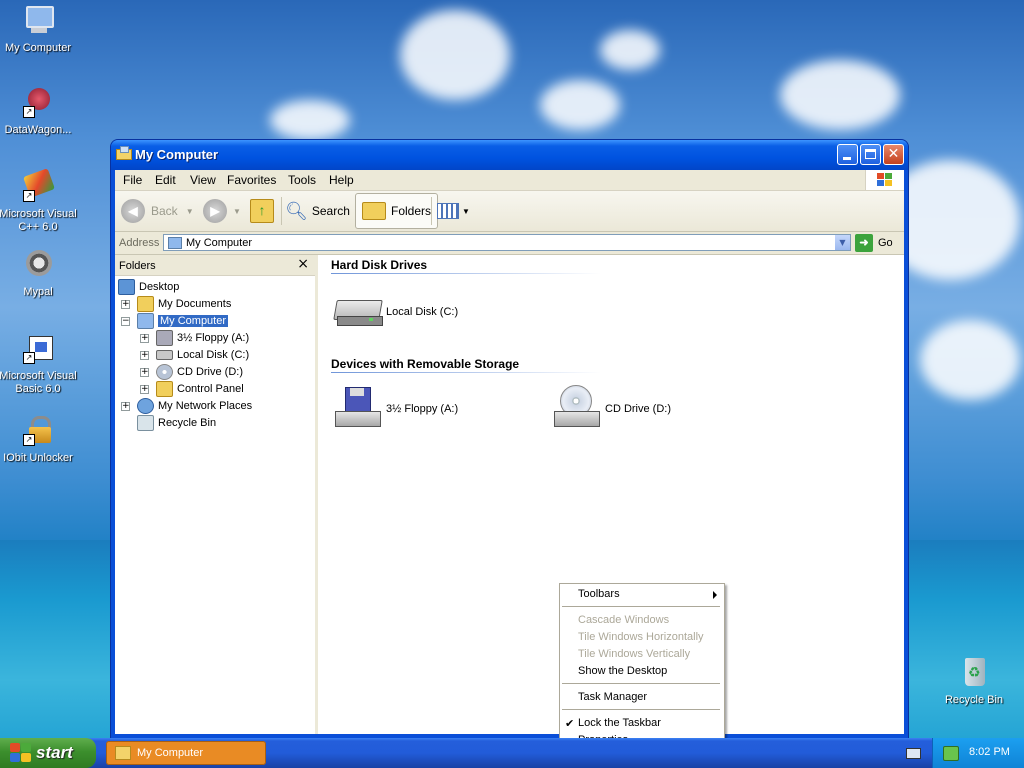  Describe the element at coordinates (379, 265) in the screenshot. I see `group-title-hard-disk-drives: Hard Disk Drives` at that location.